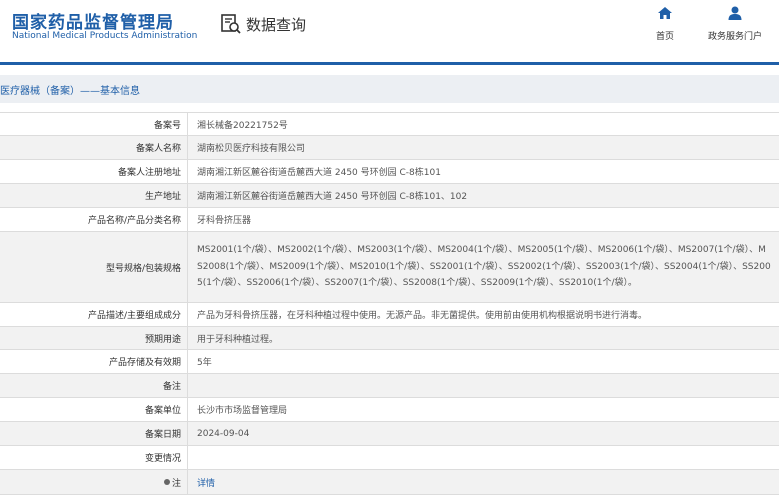  I want to click on nav-service-label: 政务服务门户, so click(734, 37).